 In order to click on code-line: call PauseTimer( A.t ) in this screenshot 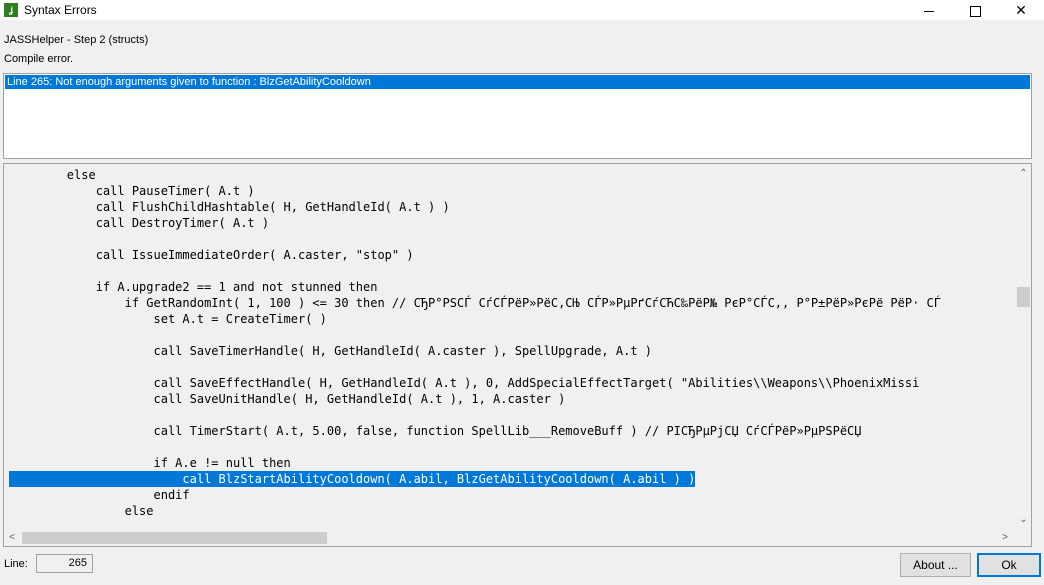, I will do `click(132, 191)`.